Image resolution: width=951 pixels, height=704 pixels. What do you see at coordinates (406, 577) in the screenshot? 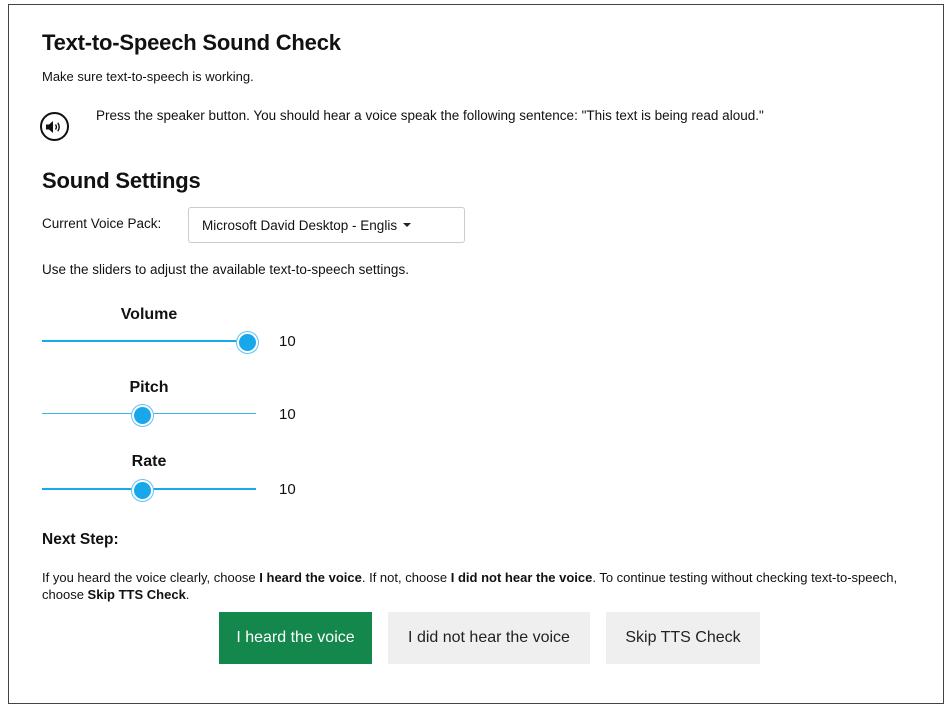
I see `next-step-text-part: . If not, choose` at bounding box center [406, 577].